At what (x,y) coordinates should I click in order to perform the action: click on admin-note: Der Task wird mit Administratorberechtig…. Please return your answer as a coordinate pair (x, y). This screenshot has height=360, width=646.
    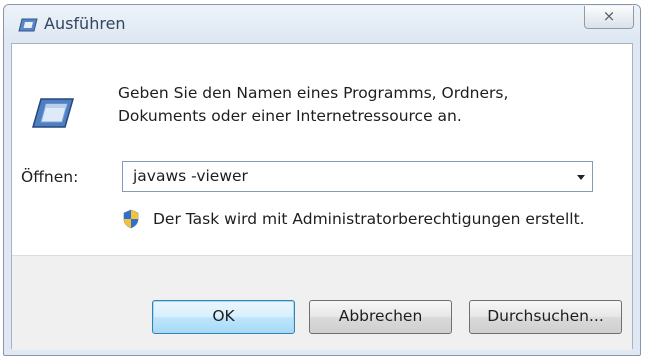
    Looking at the image, I should click on (369, 219).